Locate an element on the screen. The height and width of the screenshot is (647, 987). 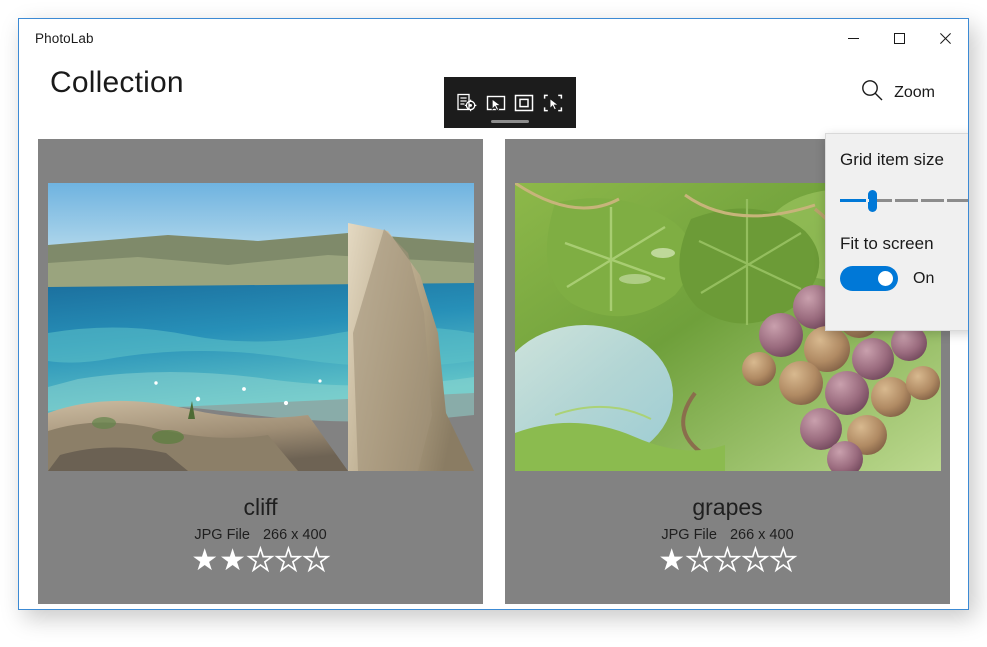
slider-thumb is located at coordinates (872, 201).